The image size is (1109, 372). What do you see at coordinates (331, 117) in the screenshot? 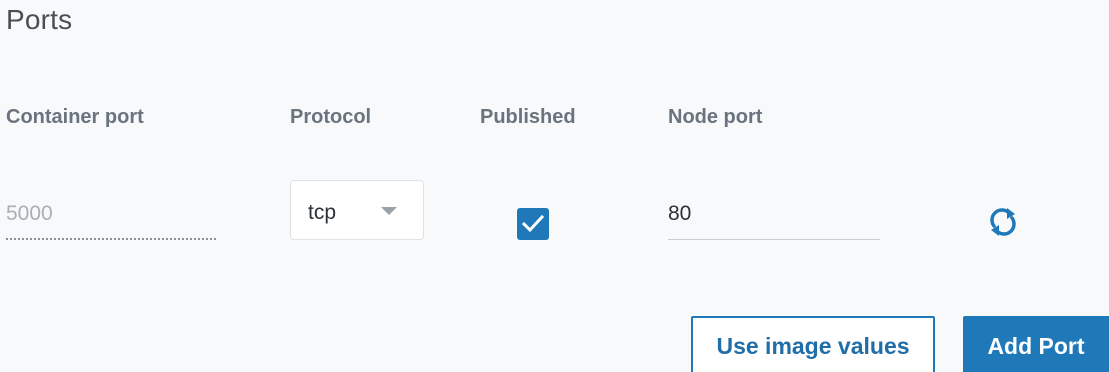
I see `column-header-protocol: Protocol` at bounding box center [331, 117].